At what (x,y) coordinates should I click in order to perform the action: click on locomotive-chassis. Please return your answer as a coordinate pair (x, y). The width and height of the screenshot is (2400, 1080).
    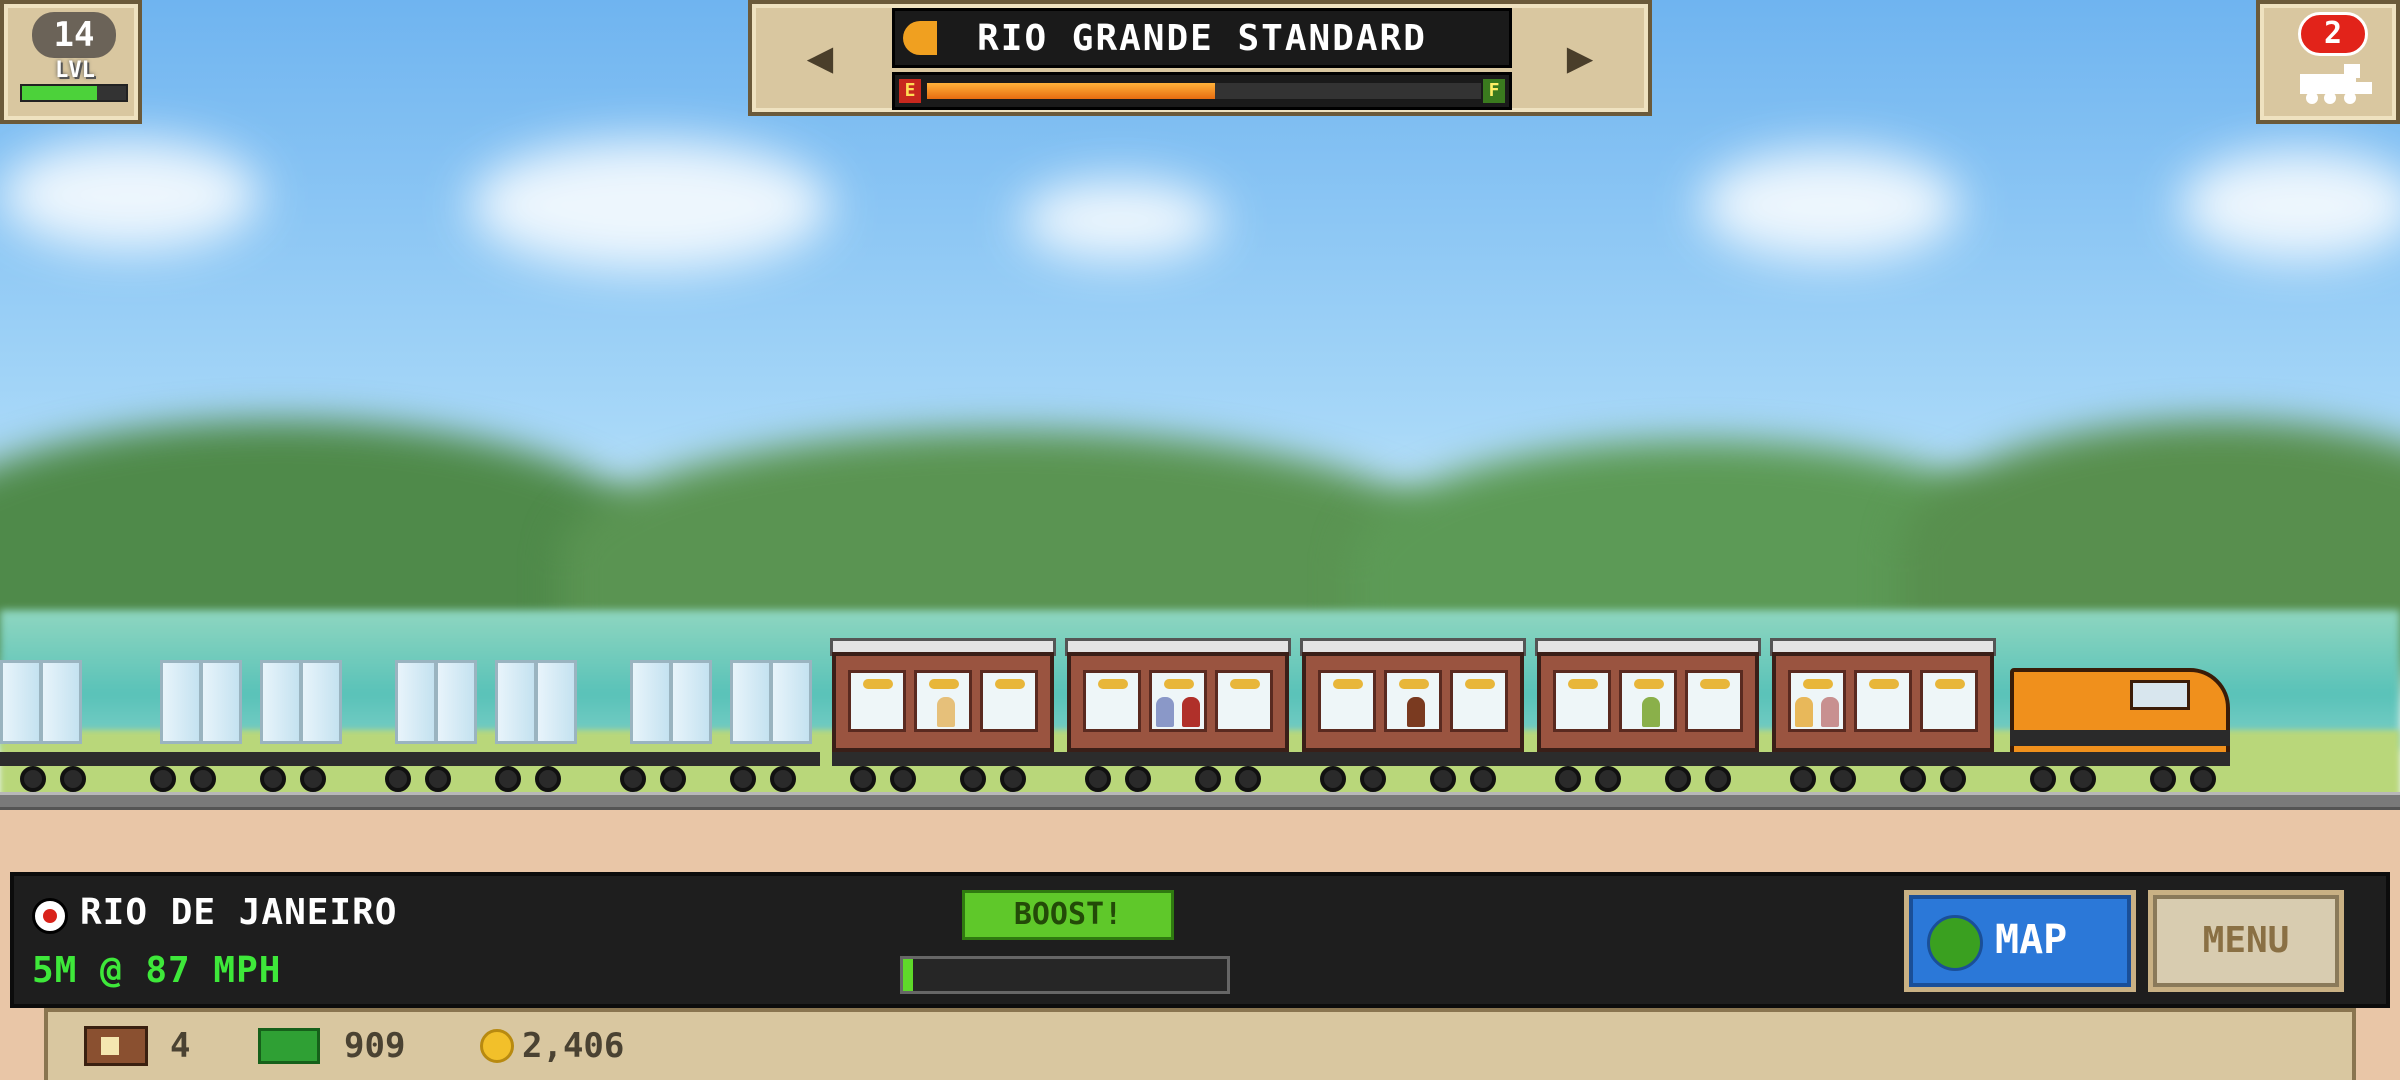
    Looking at the image, I should click on (2120, 759).